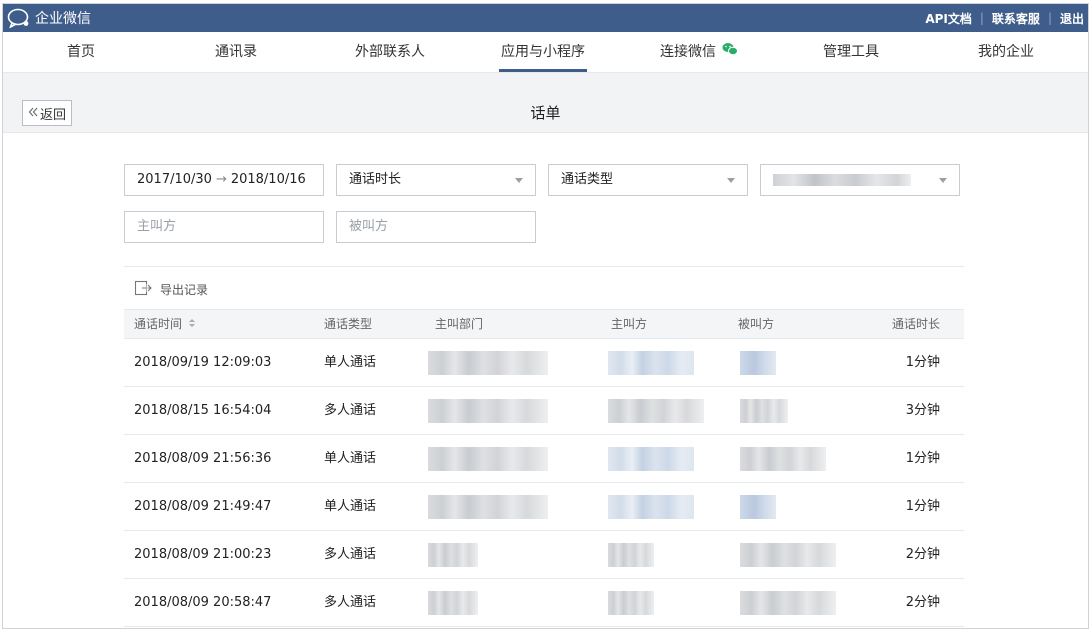 The image size is (1091, 631). Describe the element at coordinates (221, 179) in the screenshot. I see `arrow-right-icon: →` at that location.